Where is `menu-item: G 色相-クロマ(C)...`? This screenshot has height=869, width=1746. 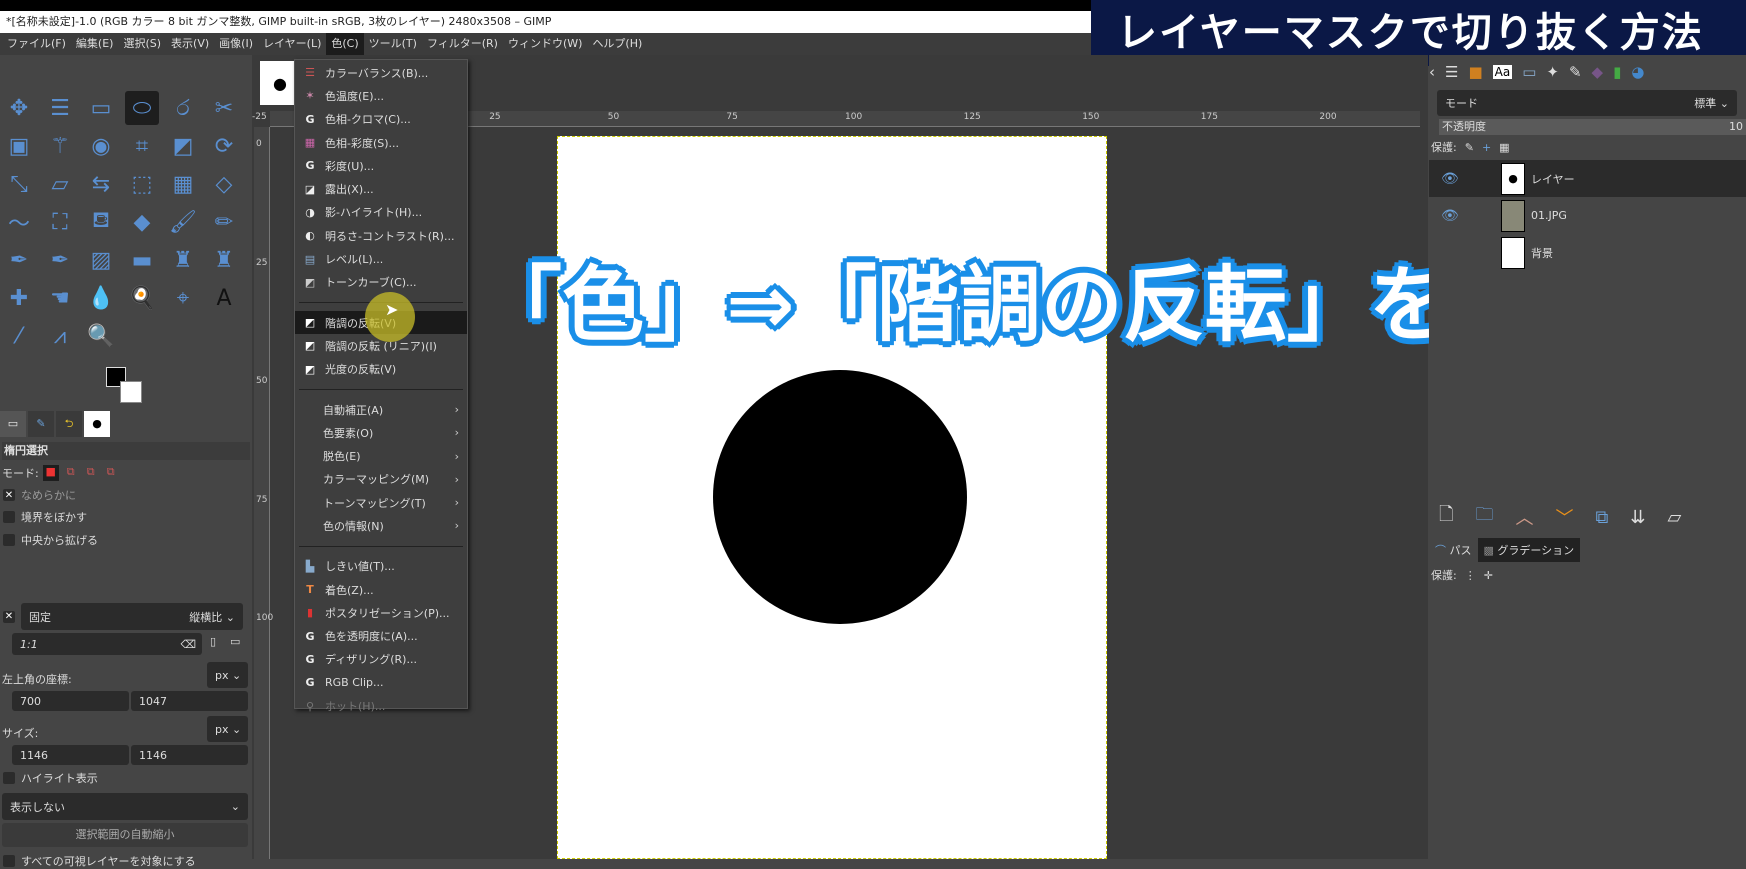
menu-item: G 色相-クロマ(C)... is located at coordinates (381, 119).